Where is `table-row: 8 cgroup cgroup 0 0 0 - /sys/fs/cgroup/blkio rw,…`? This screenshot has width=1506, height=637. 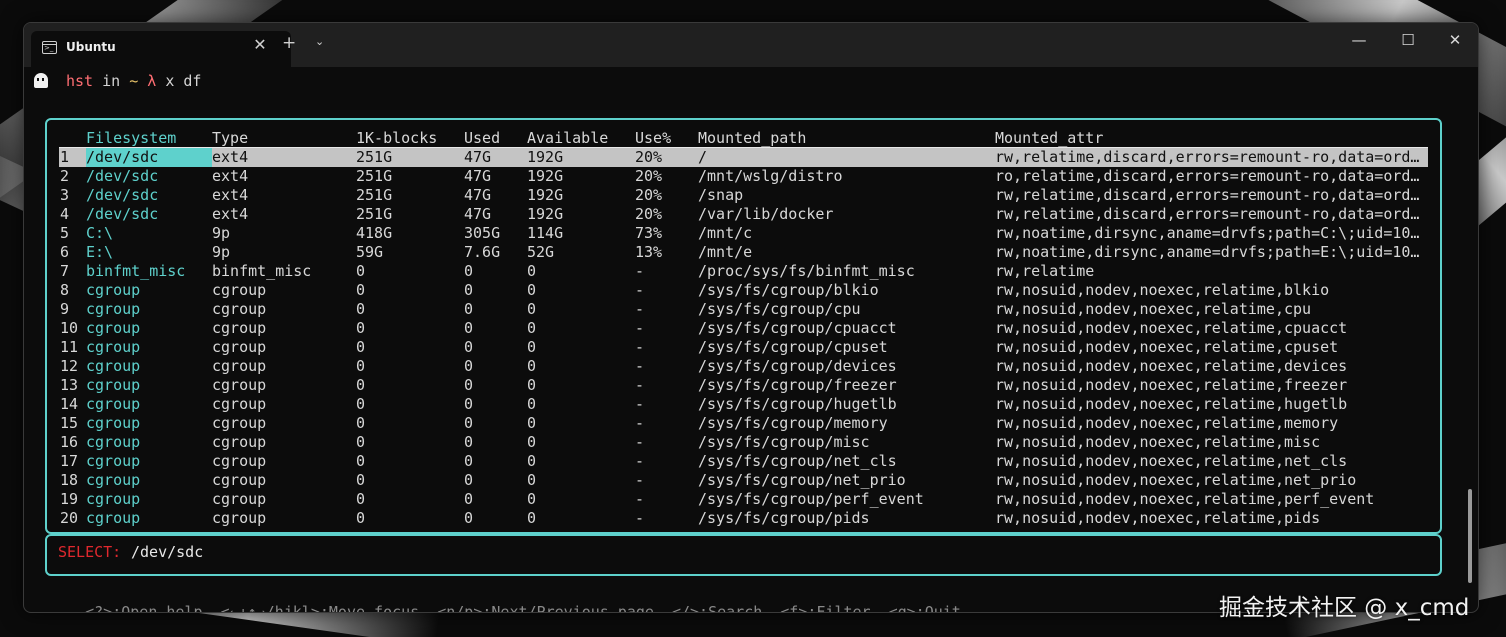 table-row: 8 cgroup cgroup 0 0 0 - /sys/fs/cgroup/blkio rw,… is located at coordinates (743, 290).